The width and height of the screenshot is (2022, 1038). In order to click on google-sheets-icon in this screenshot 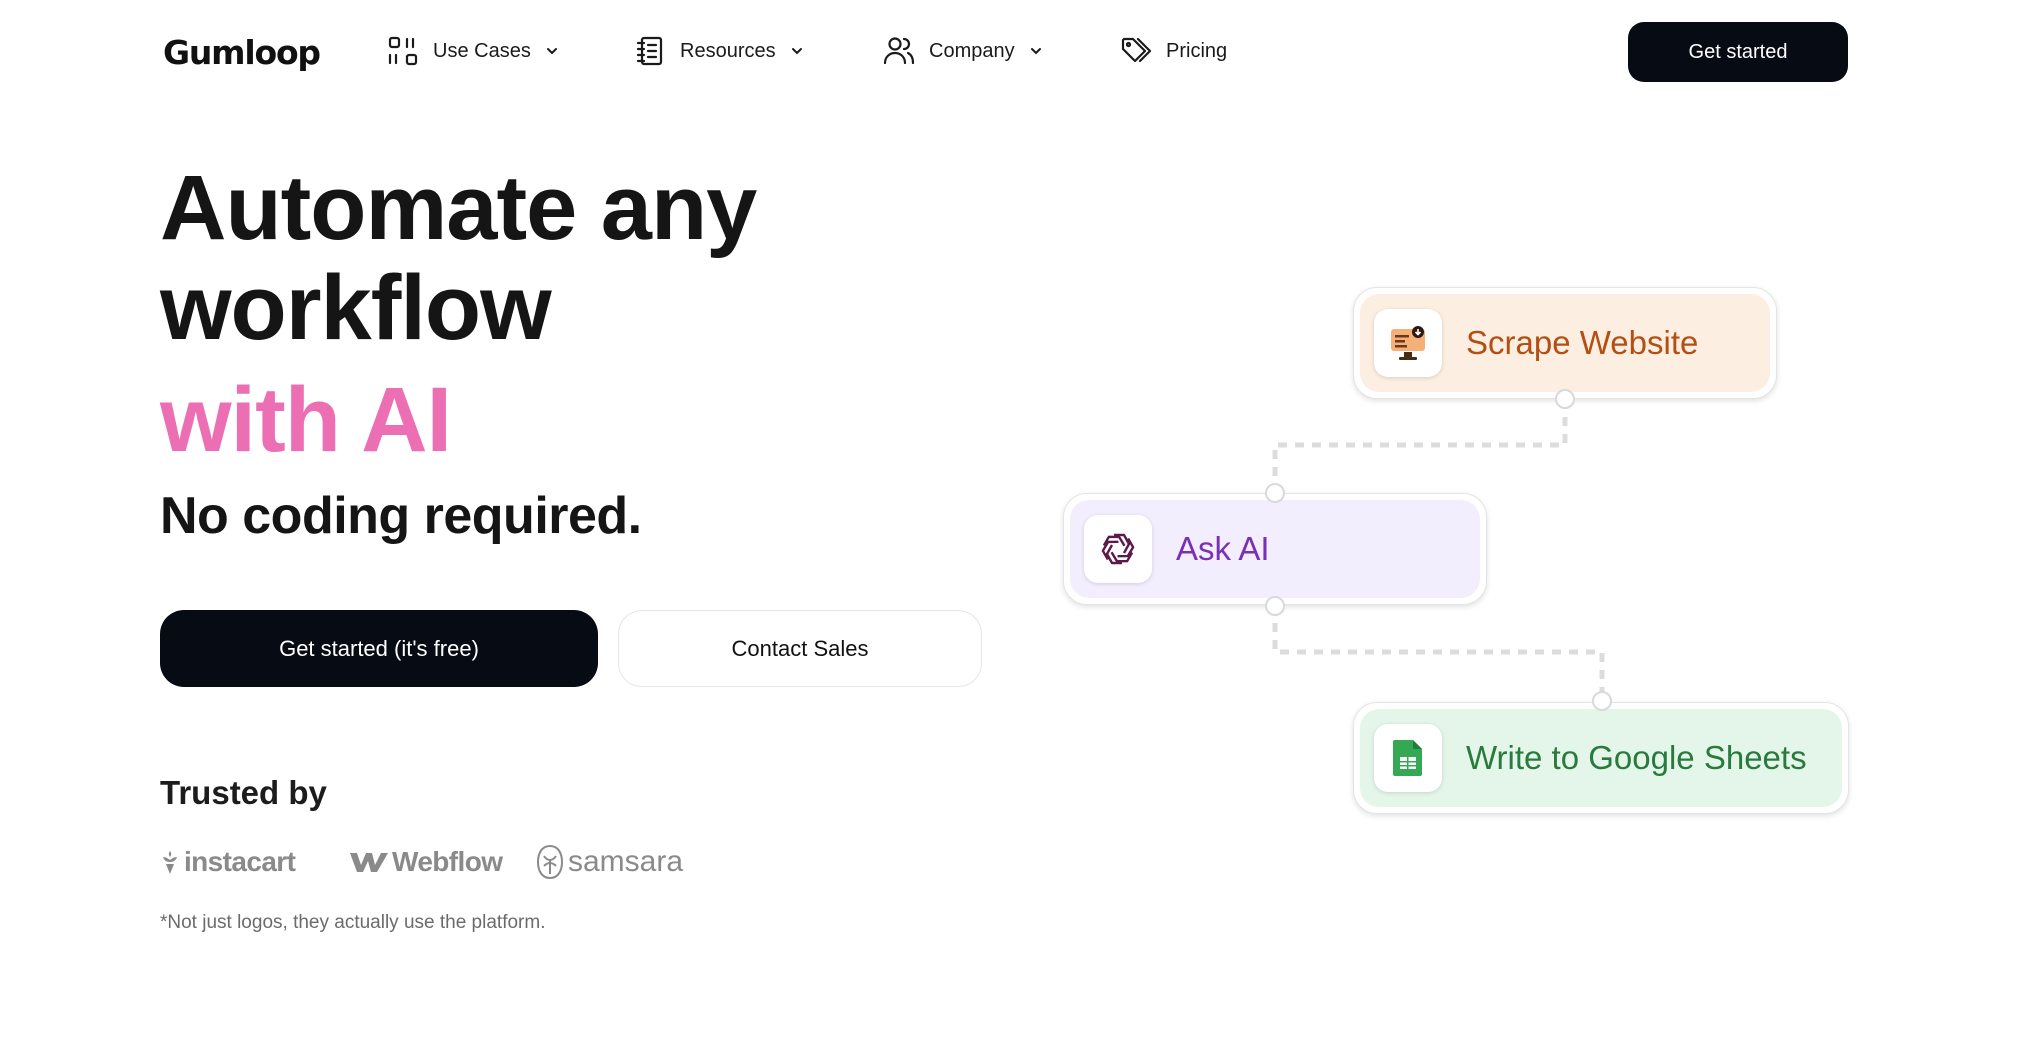, I will do `click(1407, 758)`.